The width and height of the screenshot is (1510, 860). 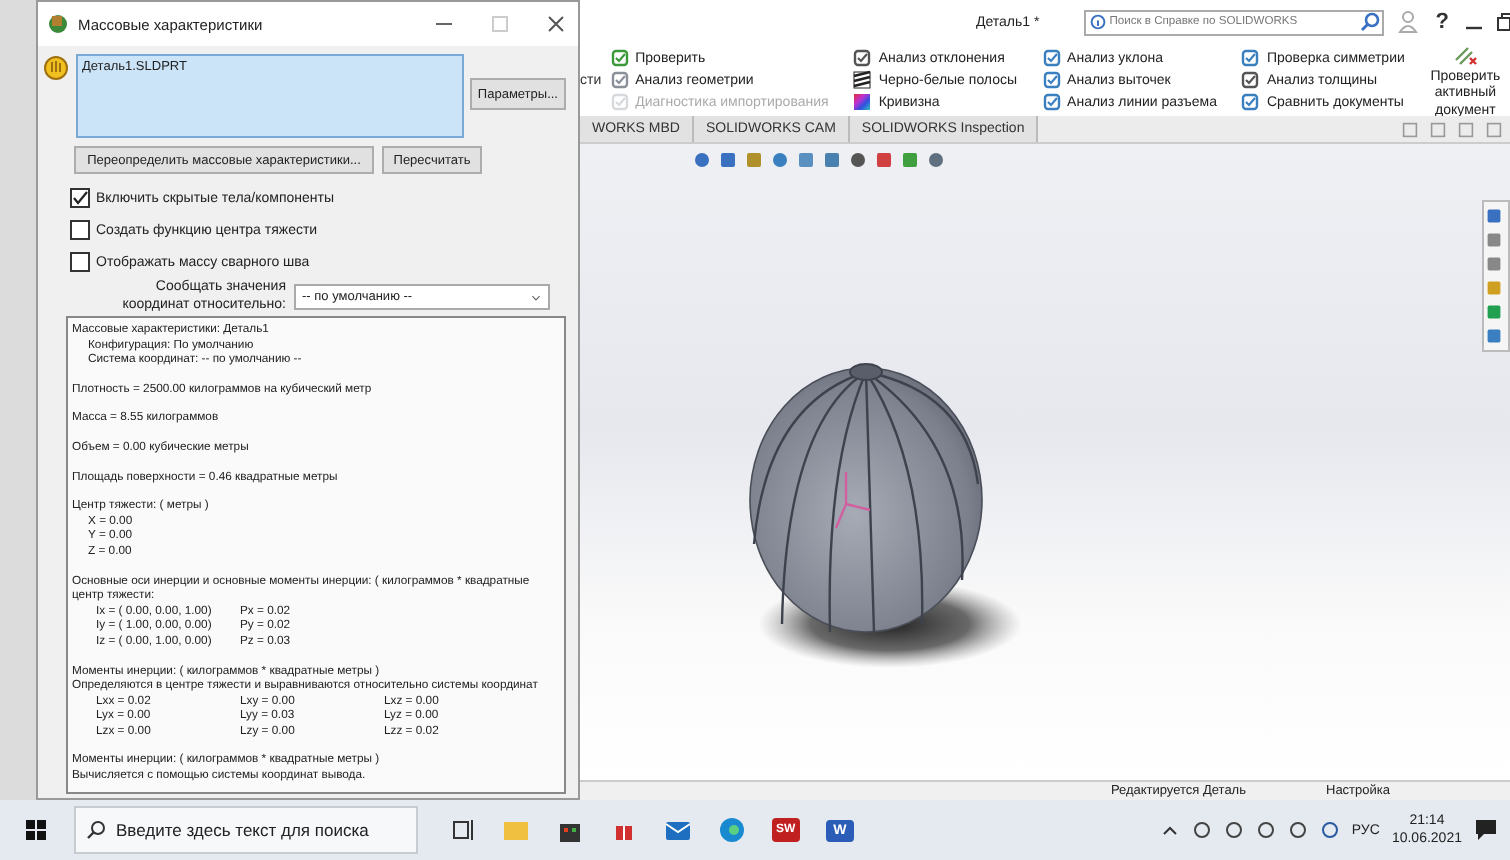 What do you see at coordinates (536, 297) in the screenshot?
I see `caret-icon` at bounding box center [536, 297].